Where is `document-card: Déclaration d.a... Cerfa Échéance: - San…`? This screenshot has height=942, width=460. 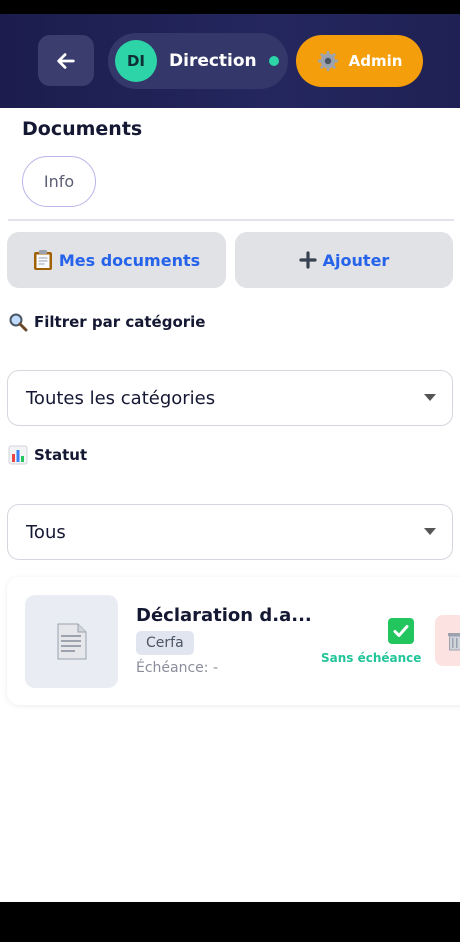
document-card: Déclaration d.a... Cerfa Échéance: - San… is located at coordinates (233, 641).